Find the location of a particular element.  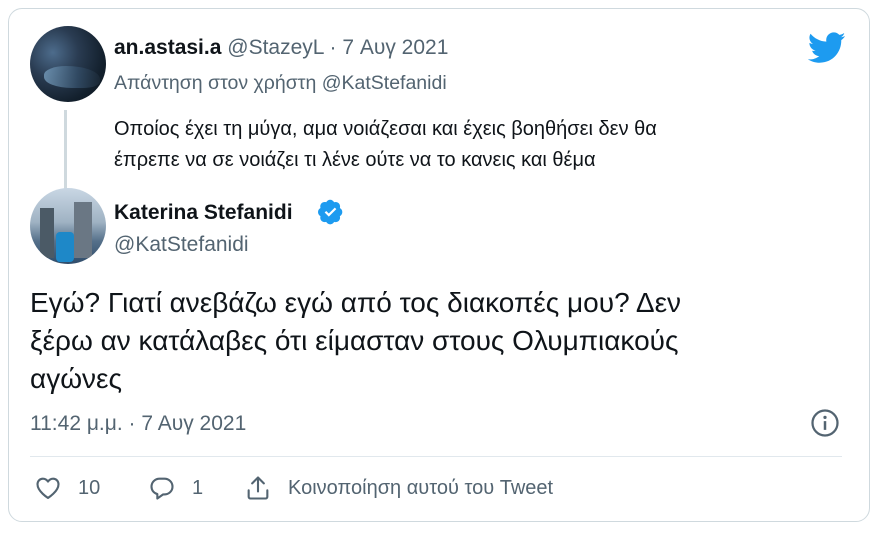

reply-button: 1 is located at coordinates (175, 488).